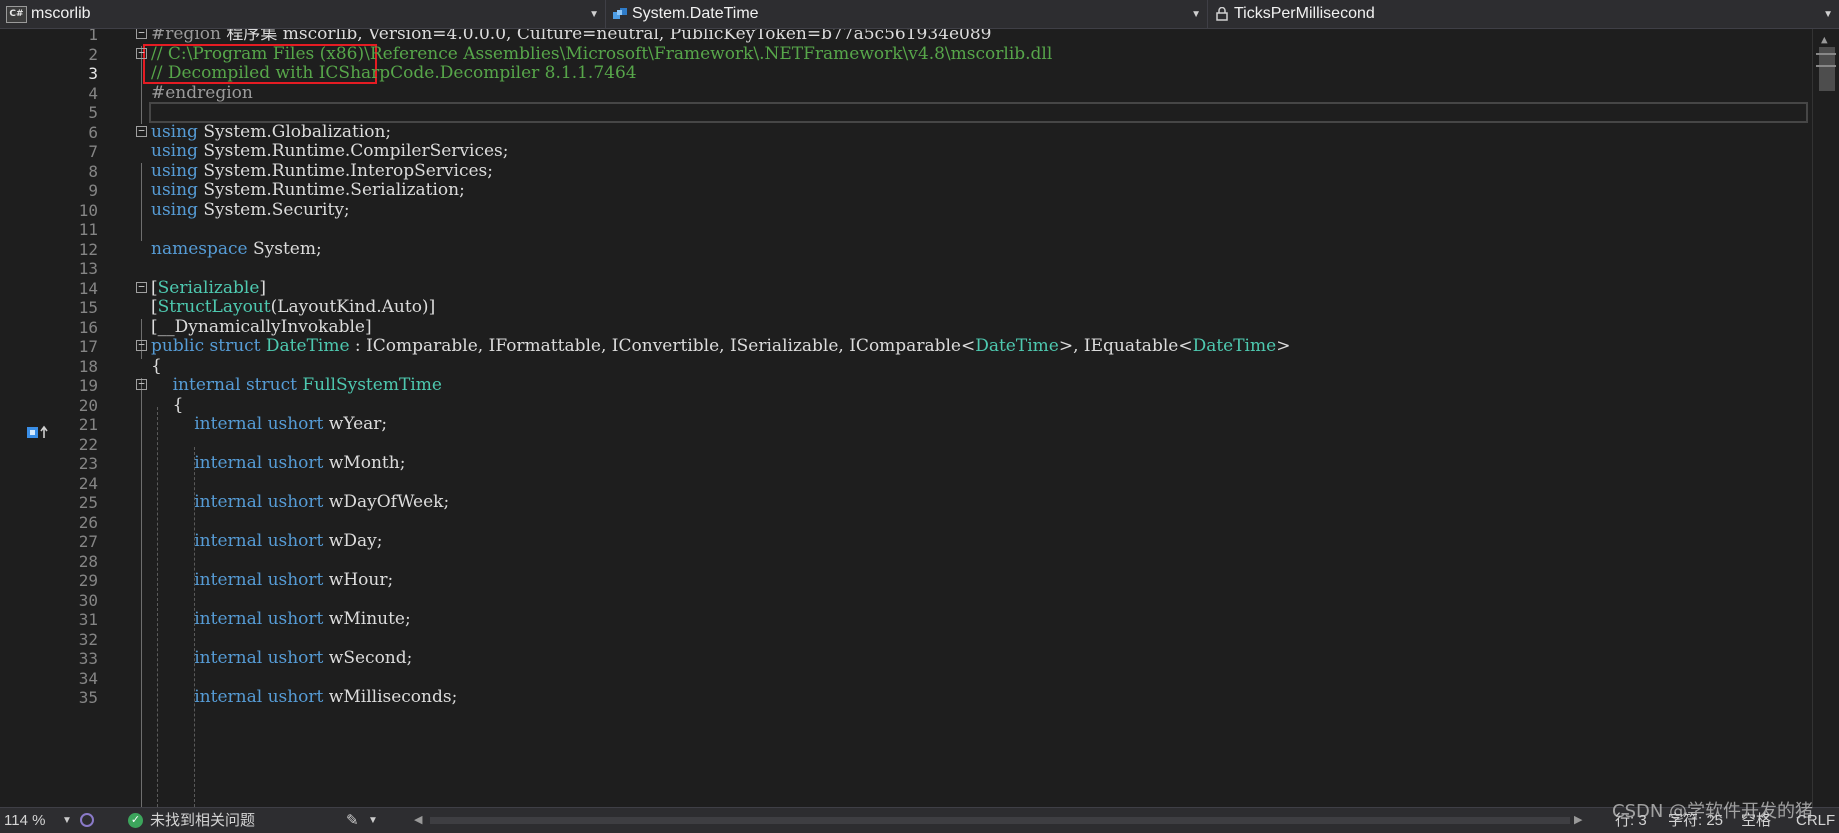 The width and height of the screenshot is (1839, 833). What do you see at coordinates (367, 619) in the screenshot?
I see `code-token: wMinute;` at bounding box center [367, 619].